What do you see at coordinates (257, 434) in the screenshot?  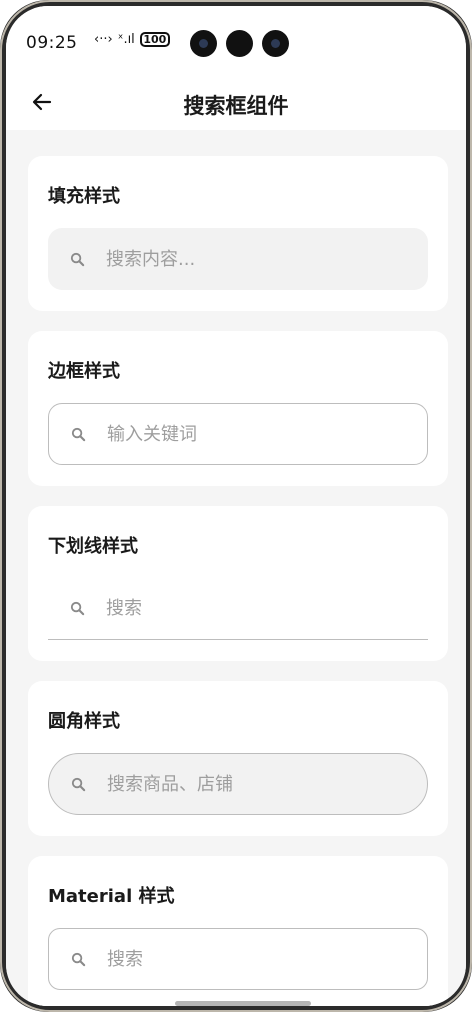 I see `search-input-outlined` at bounding box center [257, 434].